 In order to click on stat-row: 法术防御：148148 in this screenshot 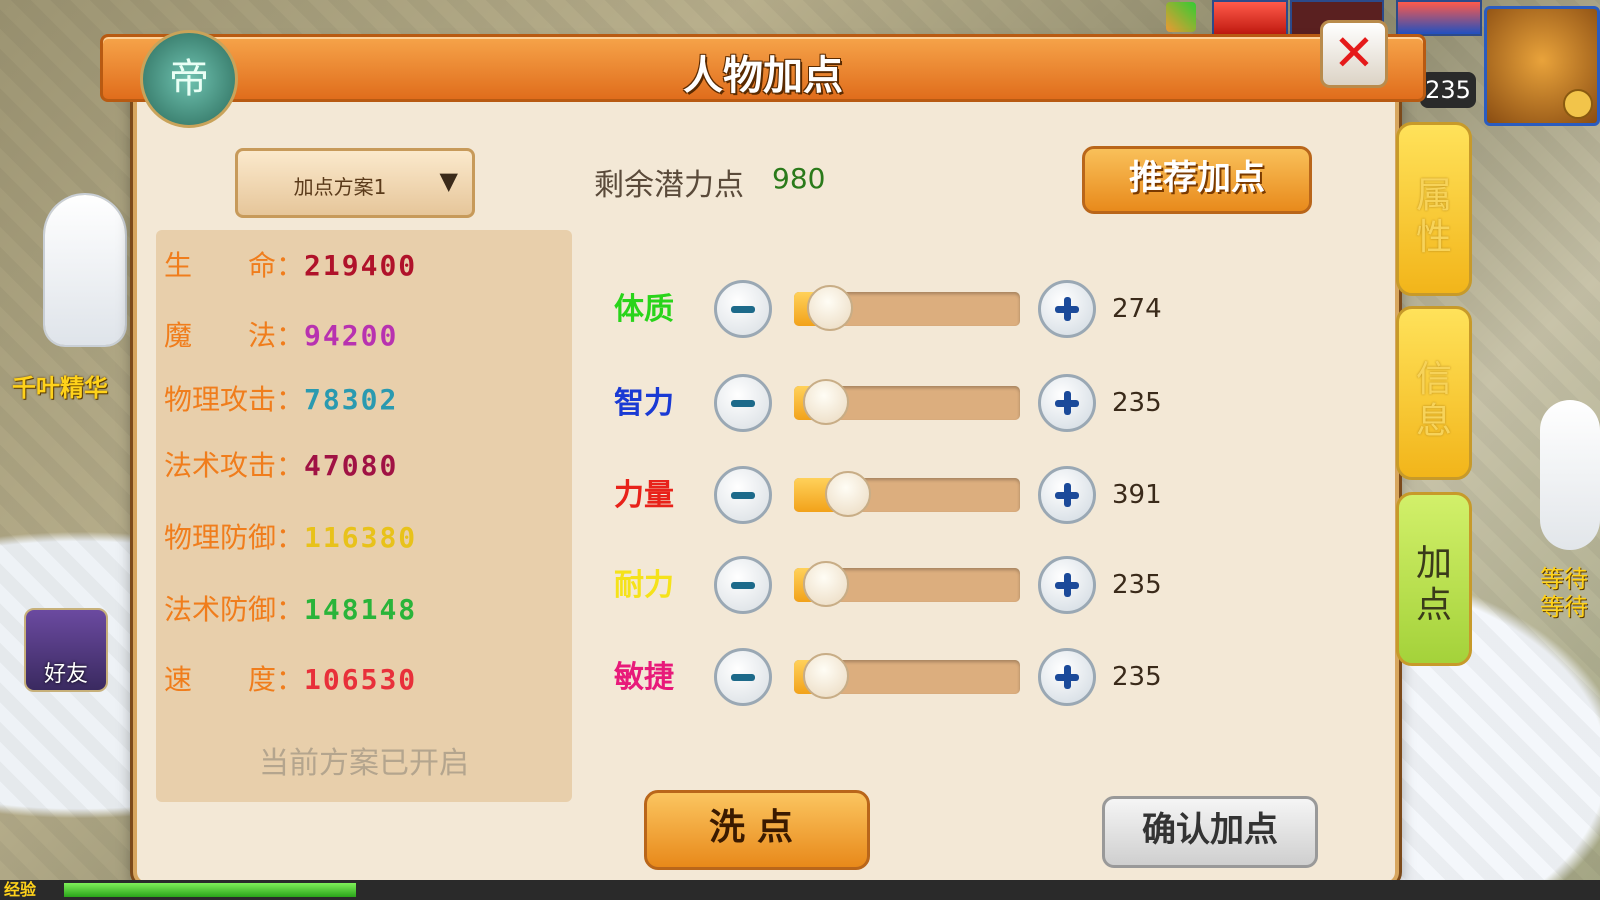, I will do `click(290, 608)`.